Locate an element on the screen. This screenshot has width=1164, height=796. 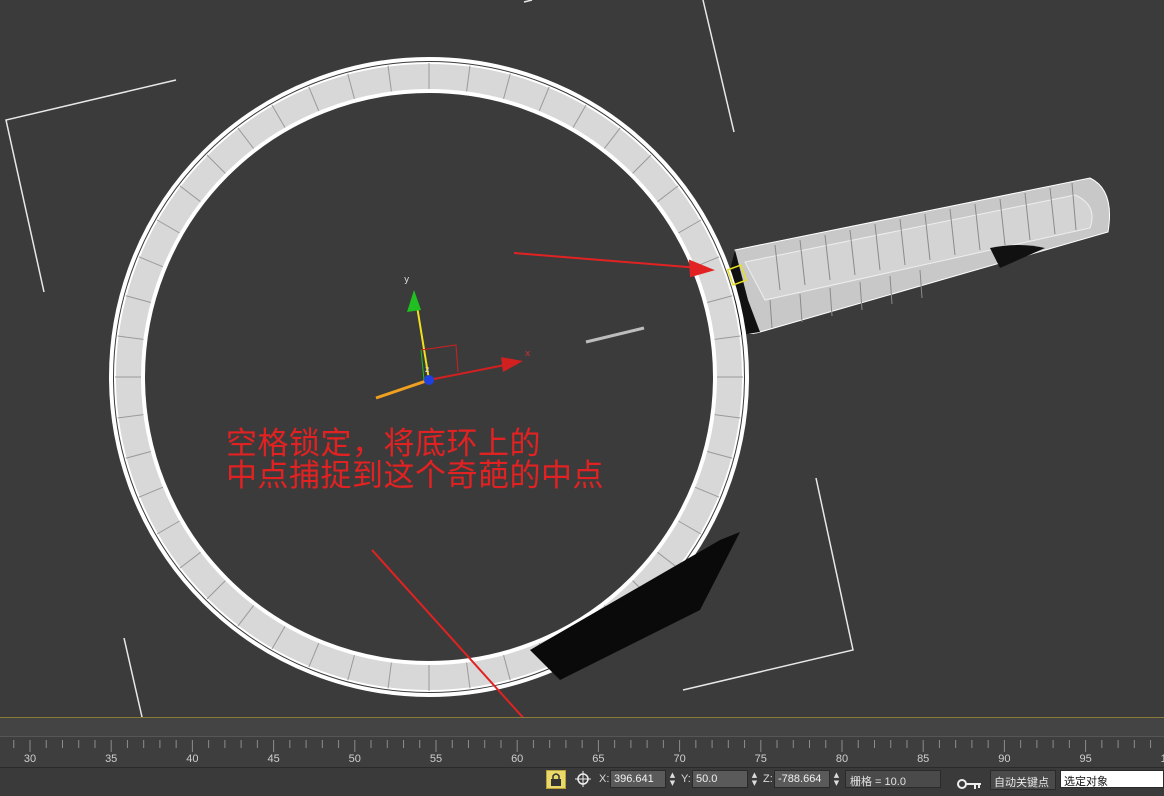
absolute-mode-toggle-button is located at coordinates (583, 779).